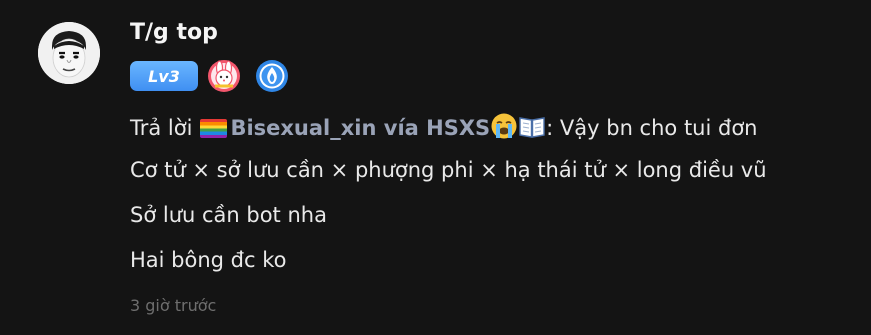 The width and height of the screenshot is (871, 335). Describe the element at coordinates (224, 76) in the screenshot. I see `bunny-badge-icon` at that location.